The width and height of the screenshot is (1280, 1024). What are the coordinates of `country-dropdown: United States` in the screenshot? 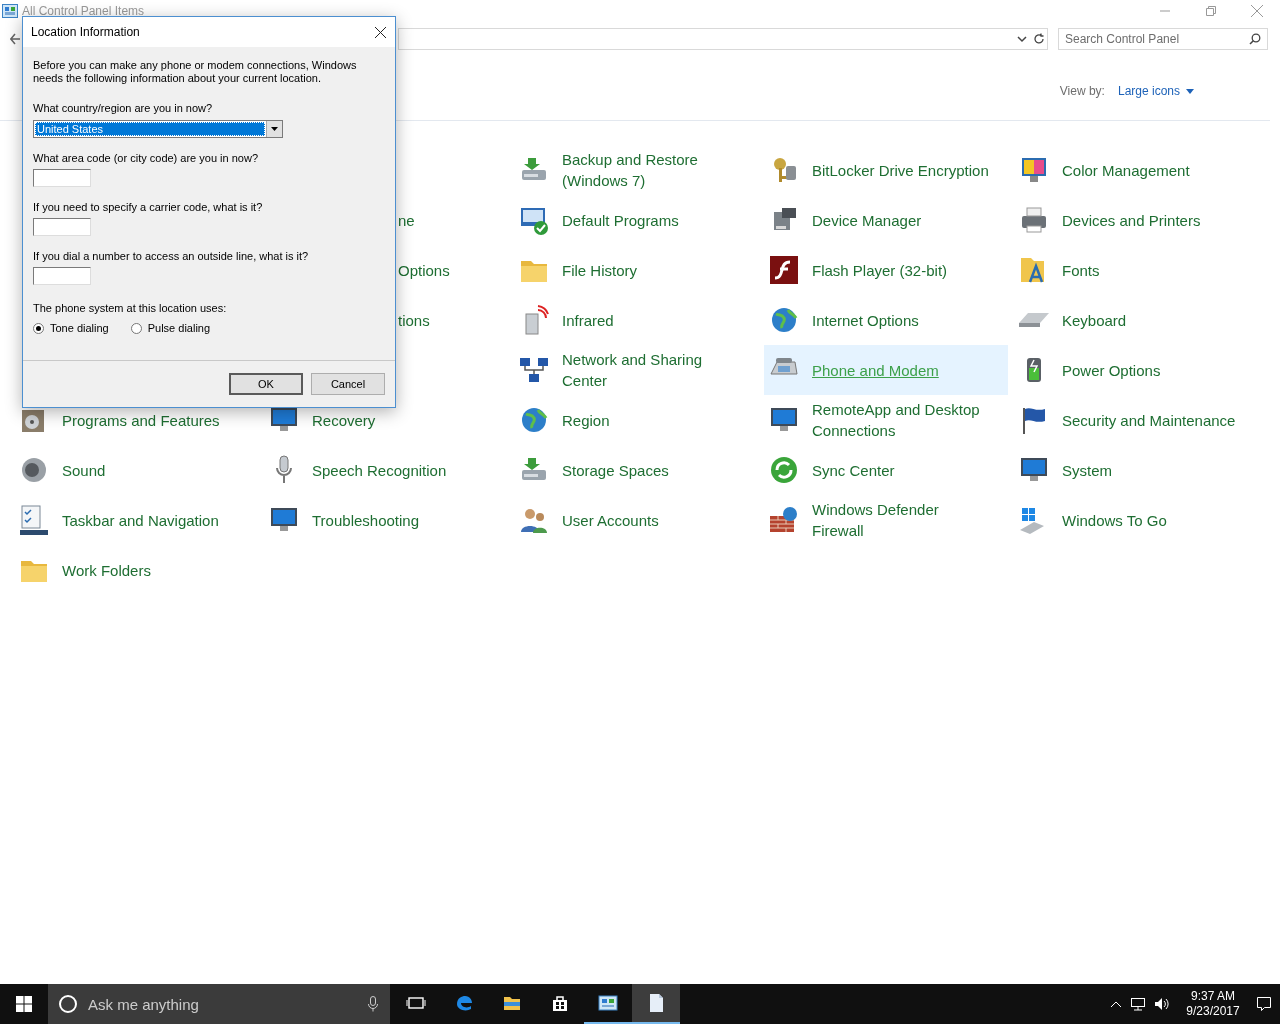 It's located at (158, 129).